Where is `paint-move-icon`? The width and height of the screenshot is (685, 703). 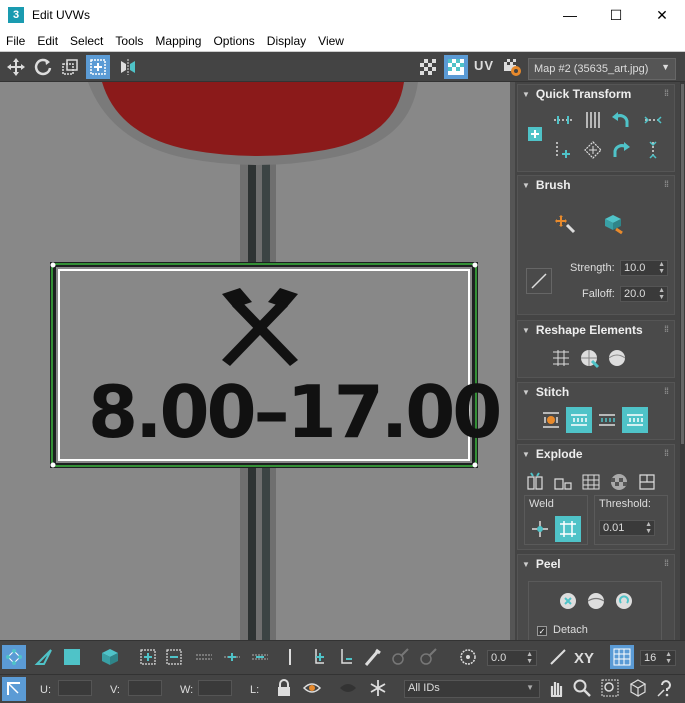 paint-move-icon is located at coordinates (565, 223).